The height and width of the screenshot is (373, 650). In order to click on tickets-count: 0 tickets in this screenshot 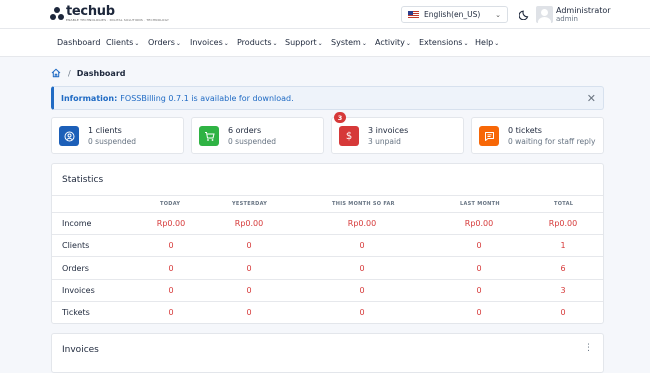, I will do `click(525, 130)`.